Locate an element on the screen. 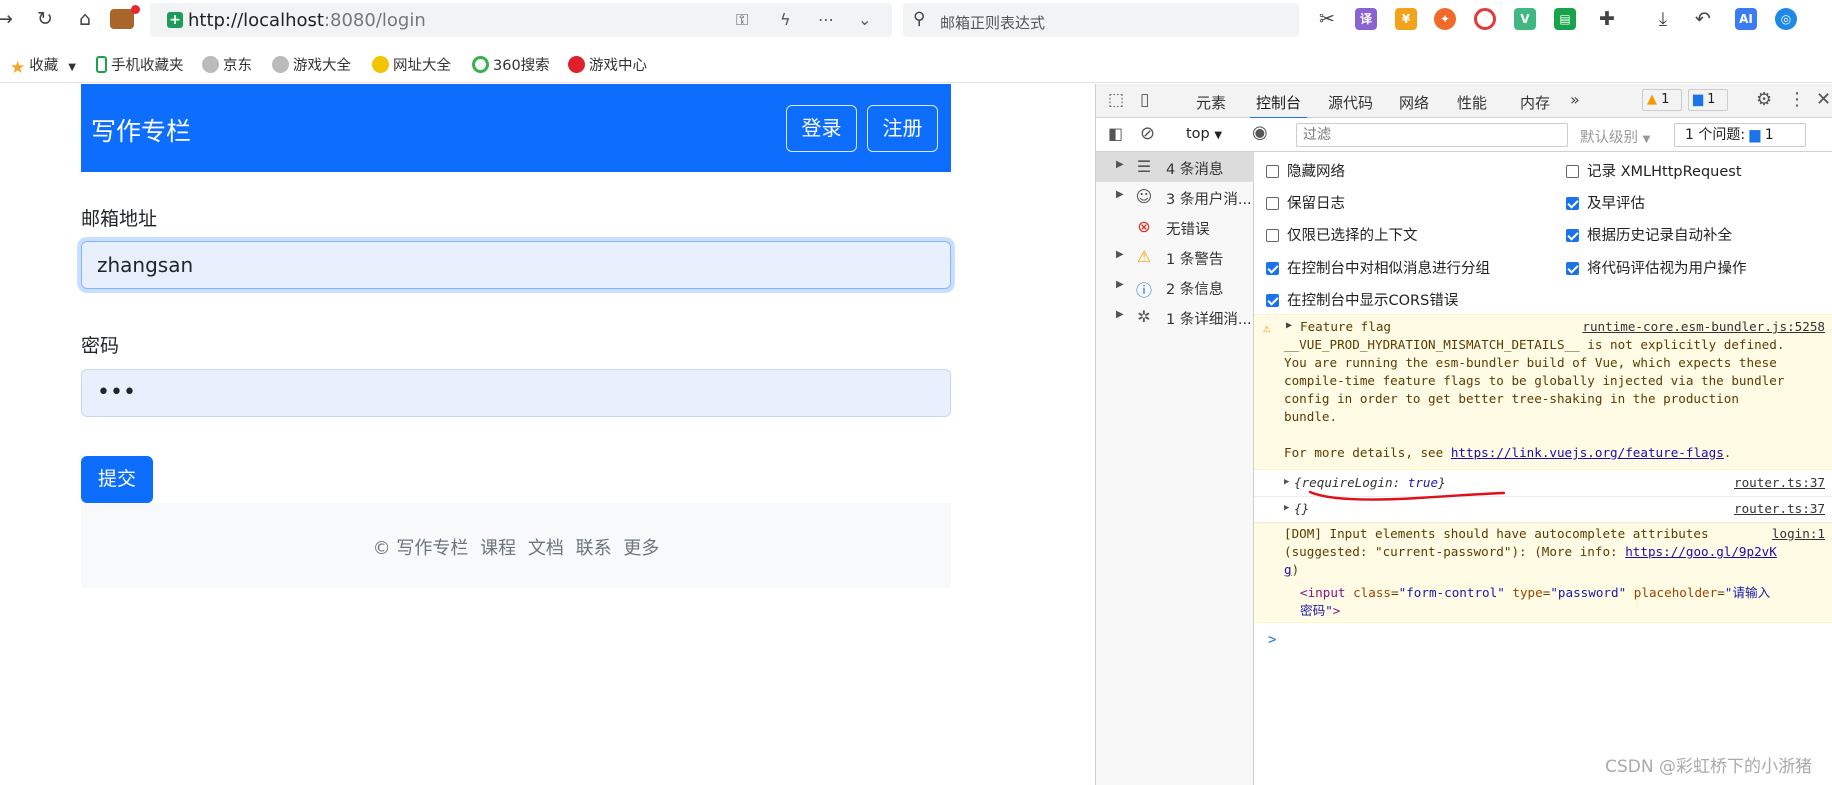  submit-button: 提交 is located at coordinates (117, 479).